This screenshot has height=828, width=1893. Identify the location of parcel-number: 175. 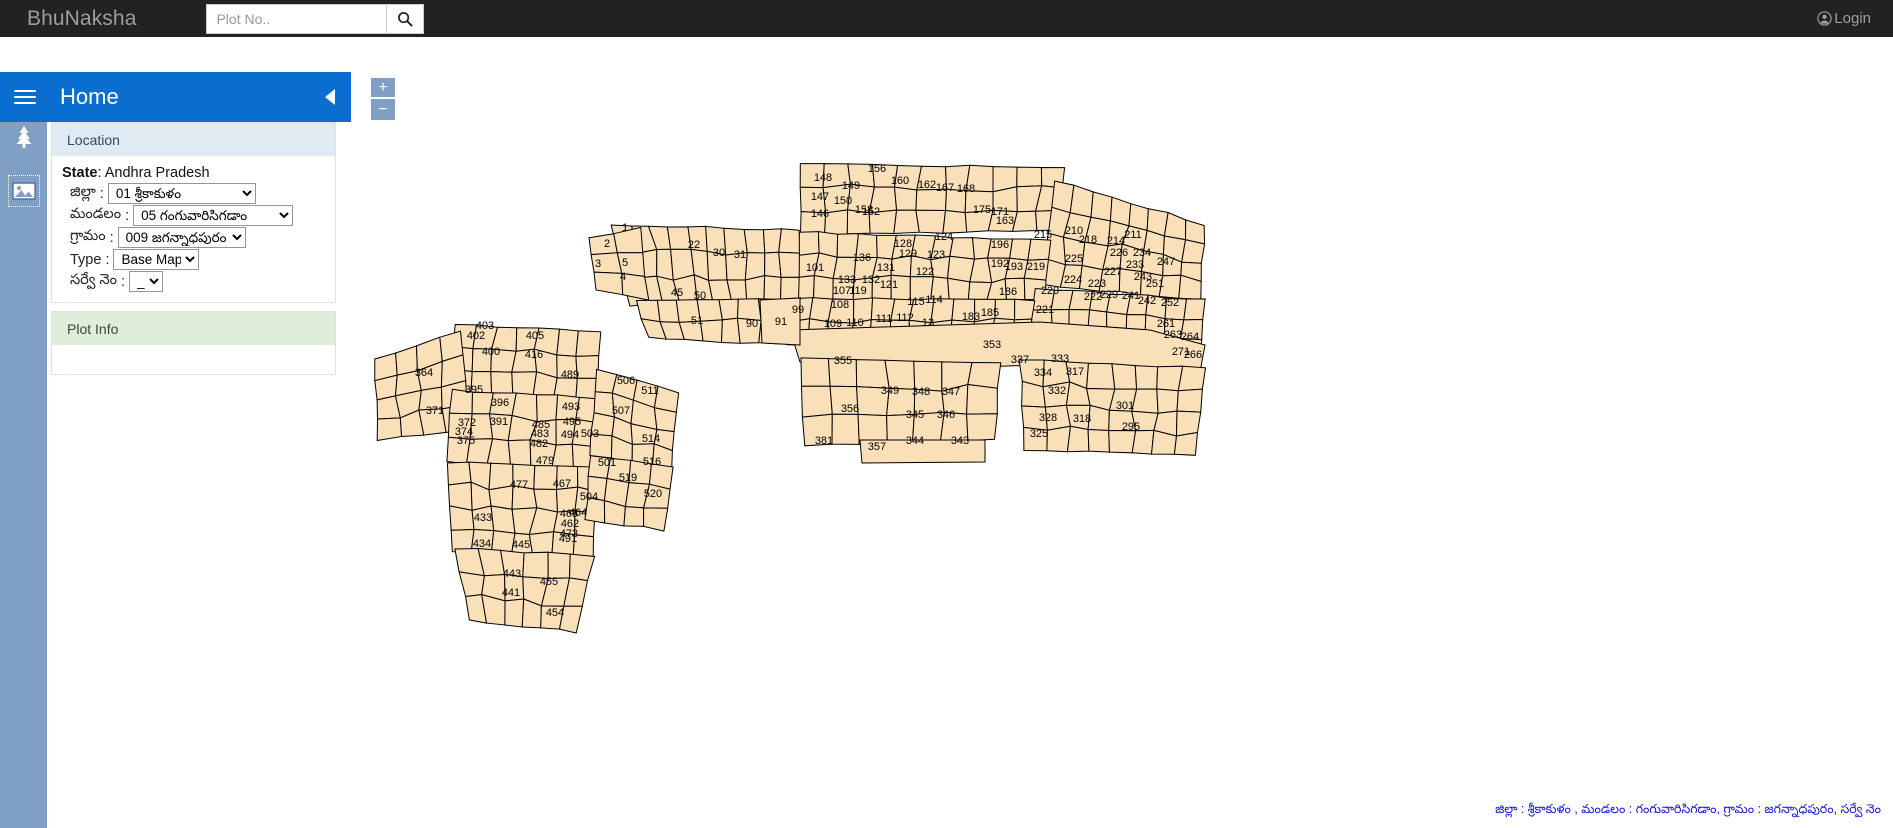
(982, 210).